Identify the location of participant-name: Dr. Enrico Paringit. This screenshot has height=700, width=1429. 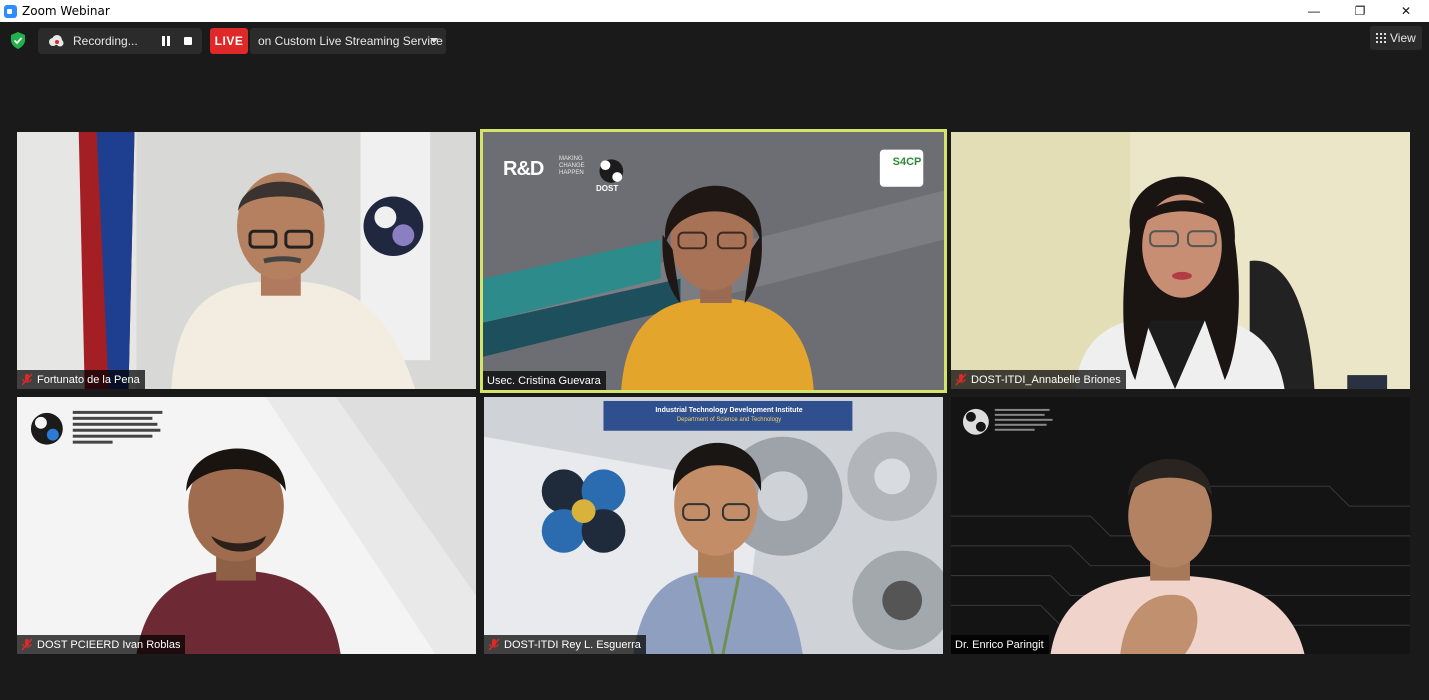
(999, 644).